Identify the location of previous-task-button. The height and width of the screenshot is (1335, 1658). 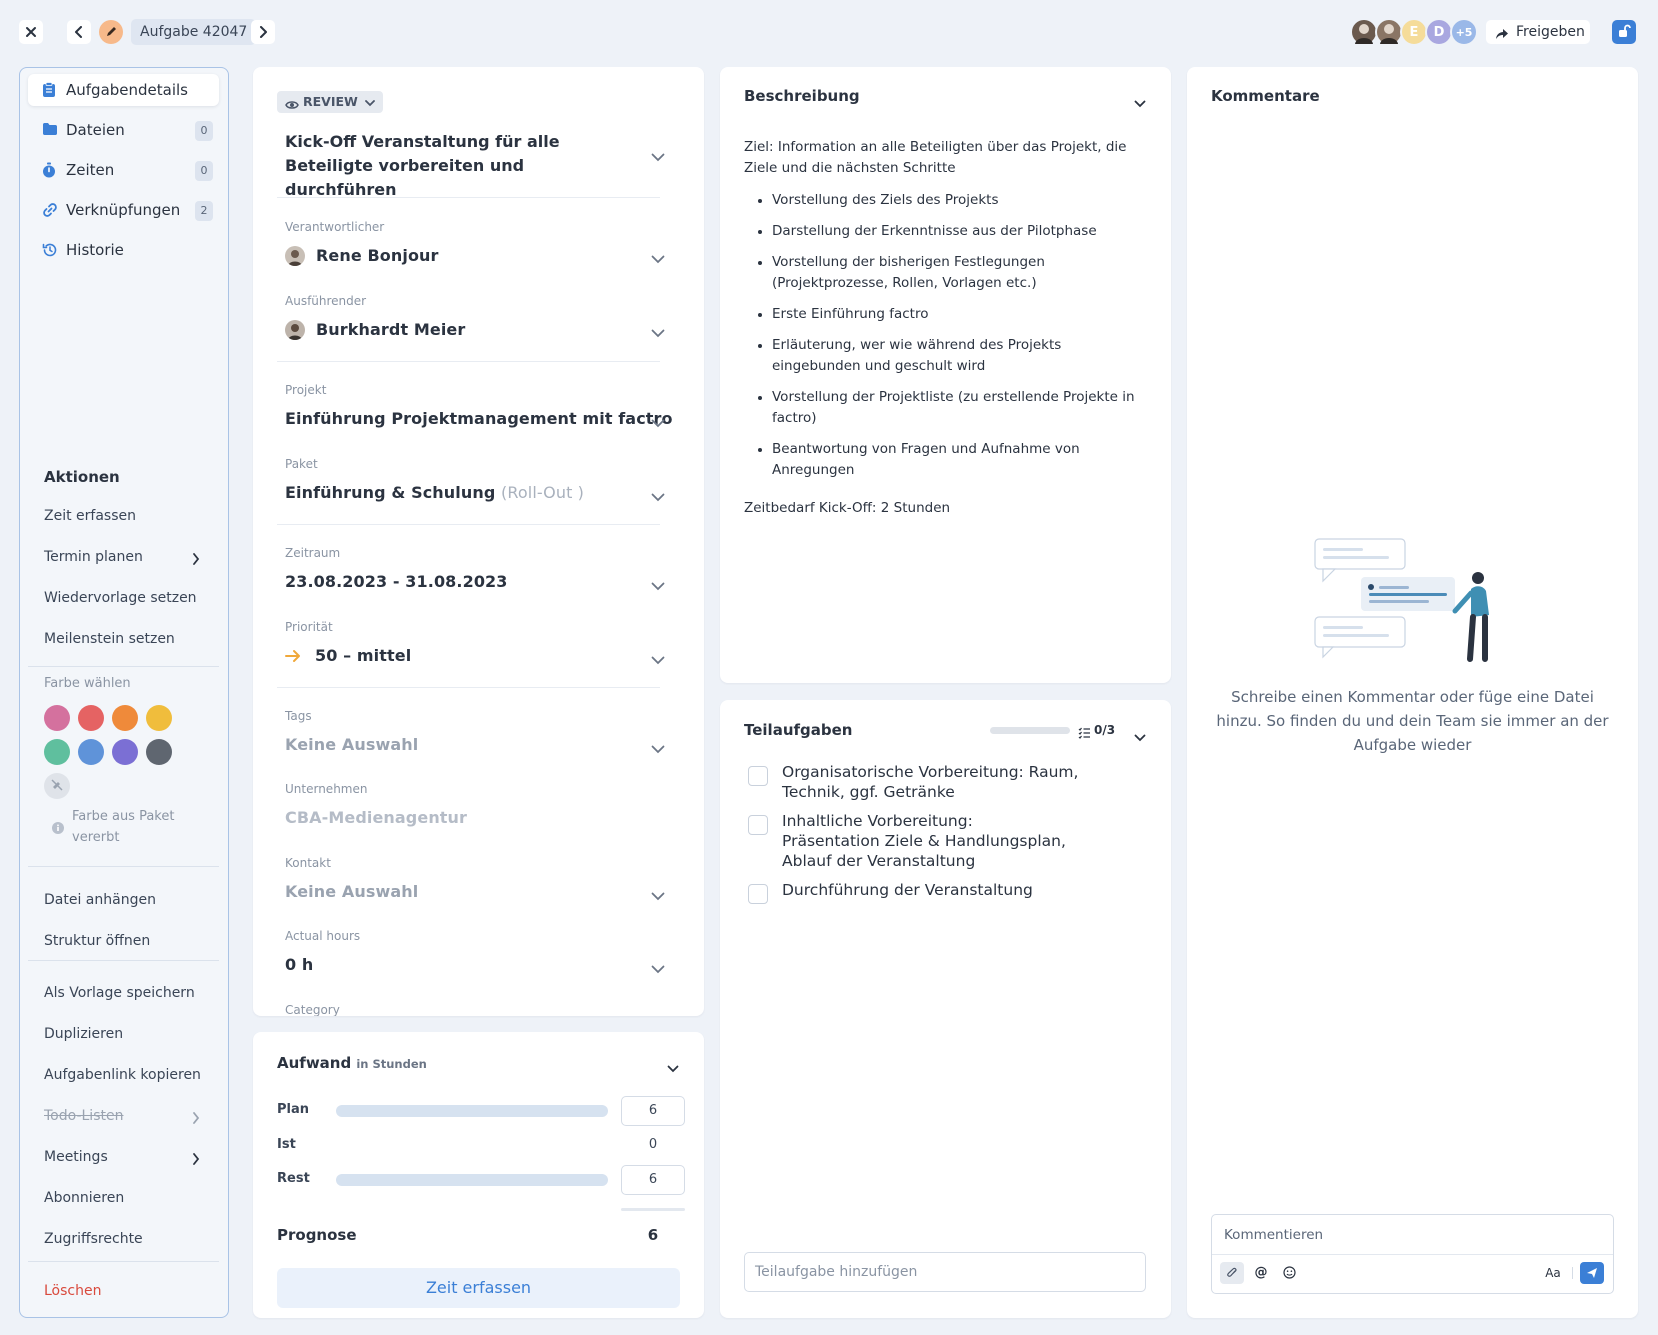
(79, 32).